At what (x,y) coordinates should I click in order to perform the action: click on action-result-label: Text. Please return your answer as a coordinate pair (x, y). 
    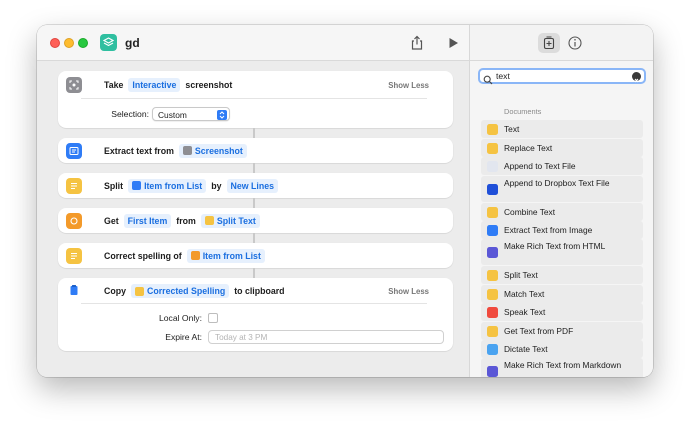
    Looking at the image, I should click on (512, 129).